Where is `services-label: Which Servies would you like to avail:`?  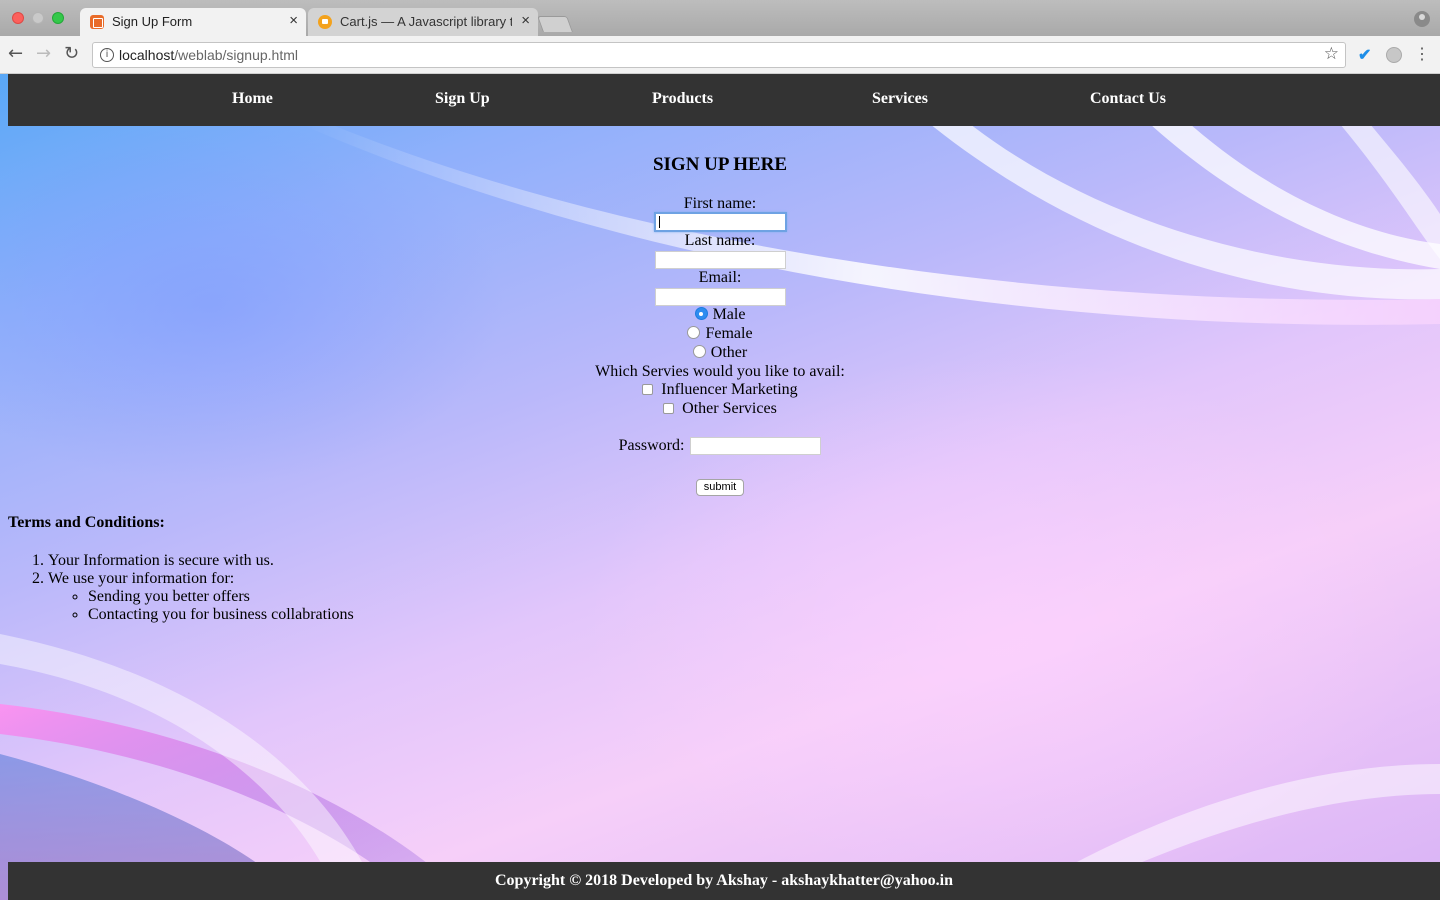 services-label: Which Servies would you like to avail: is located at coordinates (720, 371).